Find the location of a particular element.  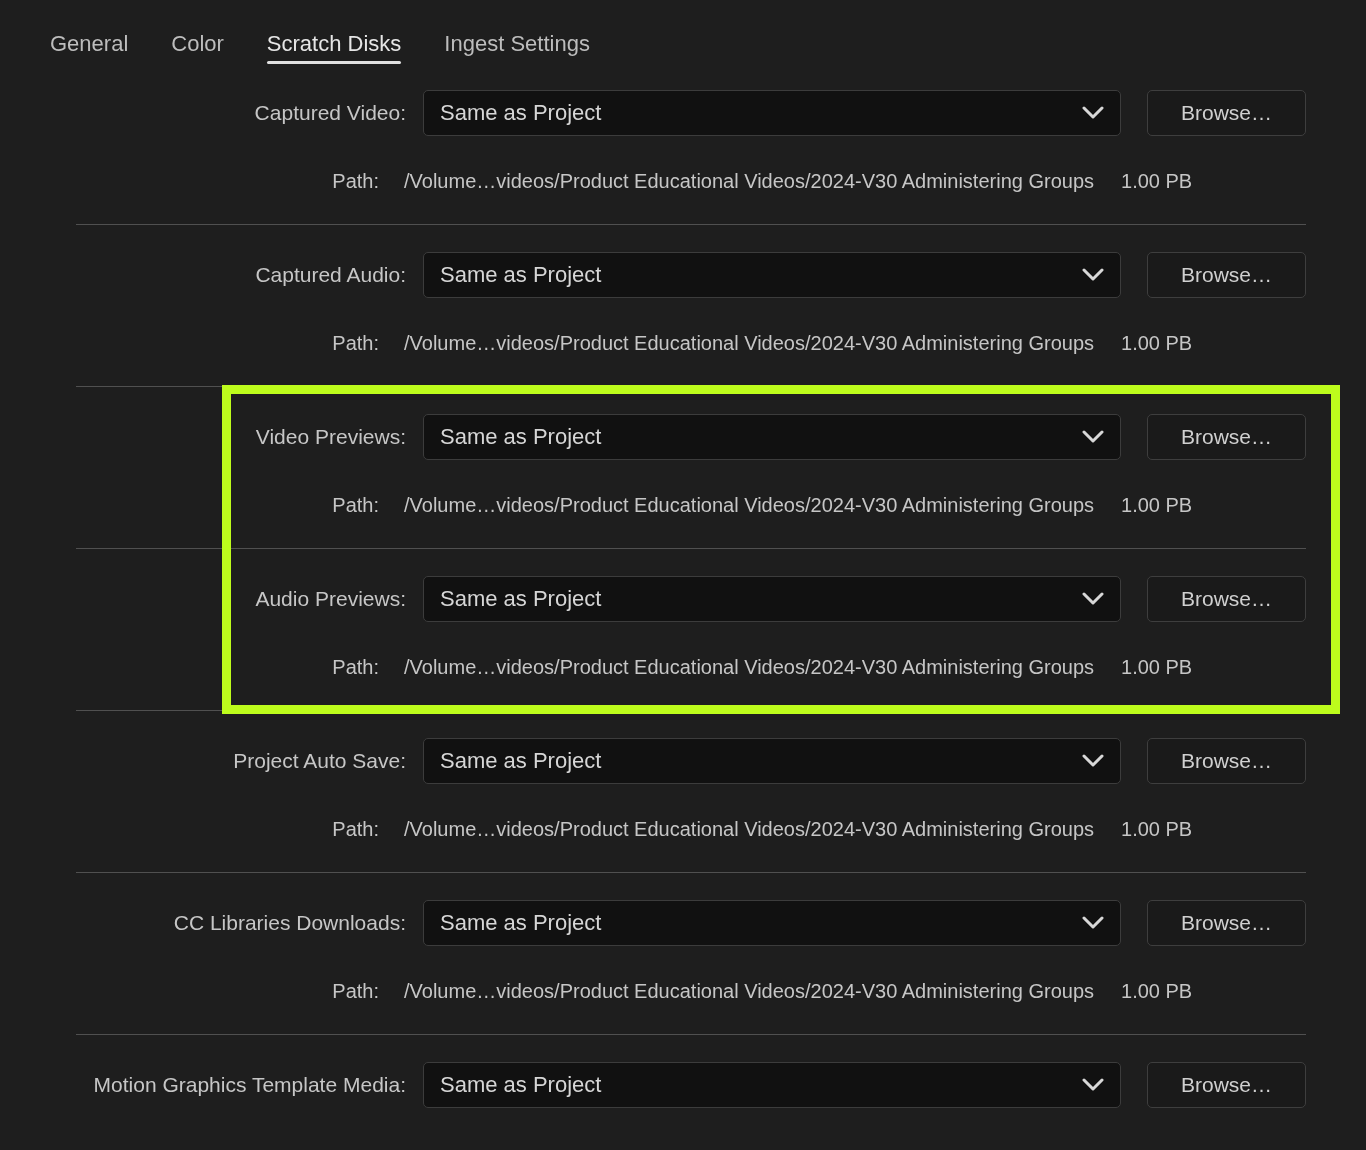

setting-label: Captured Video: is located at coordinates (330, 113).